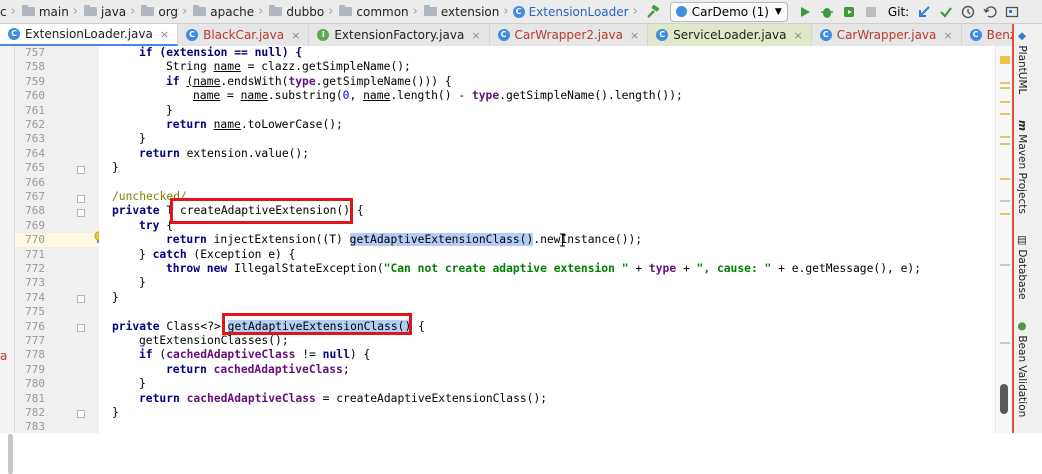 This screenshot has width=1042, height=474. I want to click on git-revert-icon, so click(990, 12).